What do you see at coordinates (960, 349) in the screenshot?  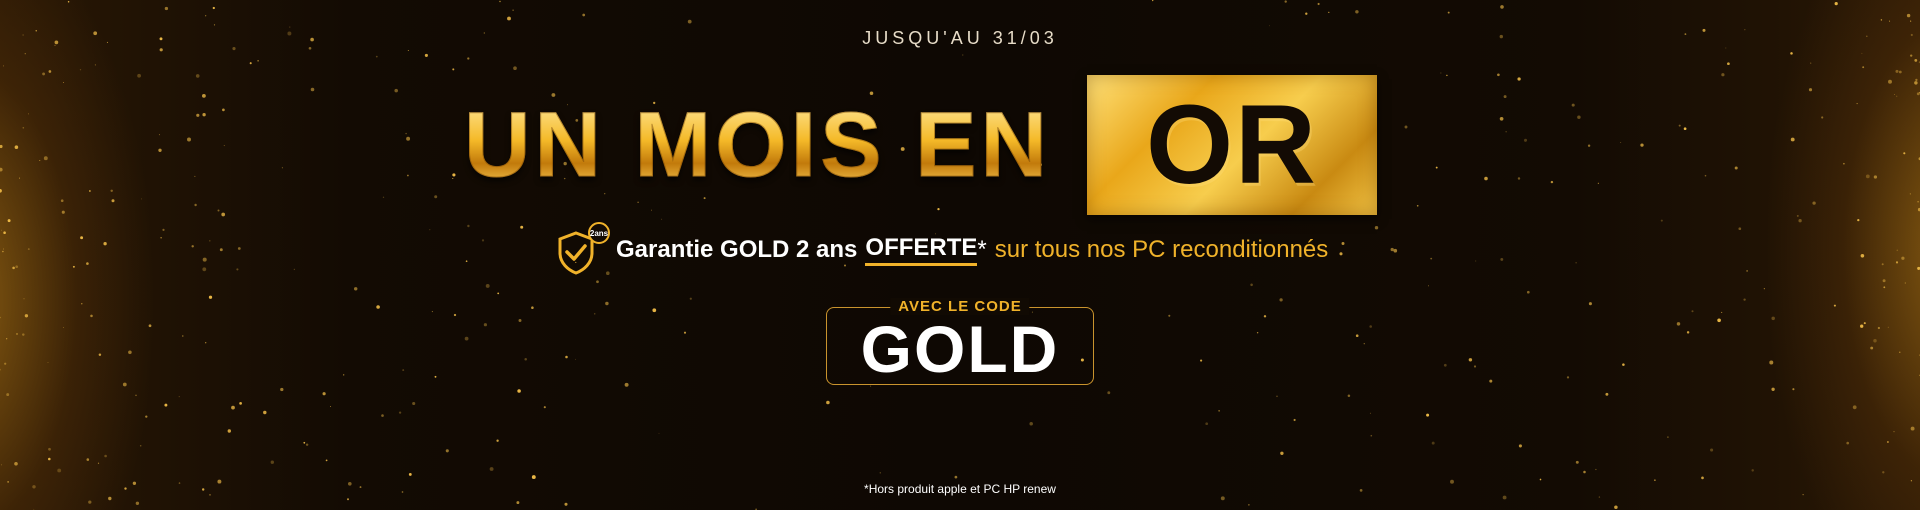 I see `promo-code-value: GOLD` at bounding box center [960, 349].